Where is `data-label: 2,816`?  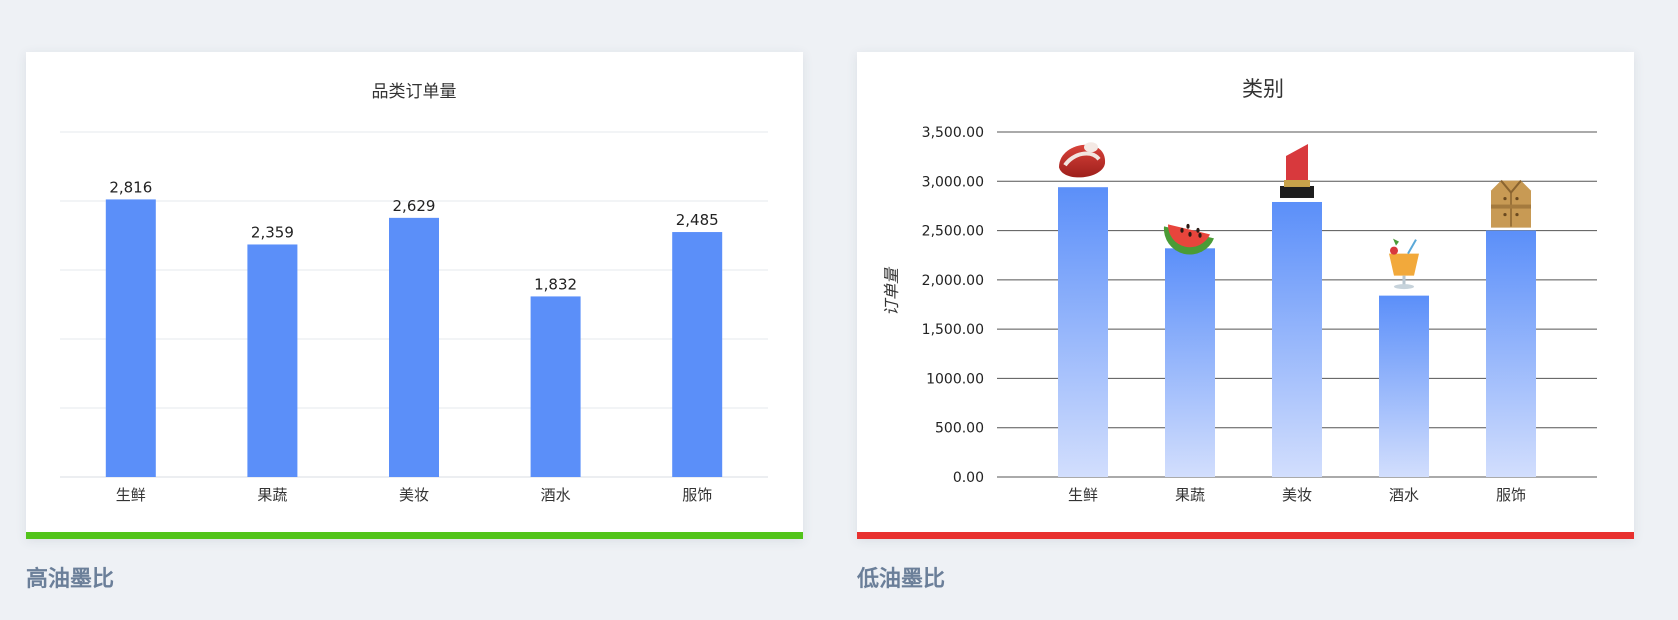 data-label: 2,816 is located at coordinates (130, 187).